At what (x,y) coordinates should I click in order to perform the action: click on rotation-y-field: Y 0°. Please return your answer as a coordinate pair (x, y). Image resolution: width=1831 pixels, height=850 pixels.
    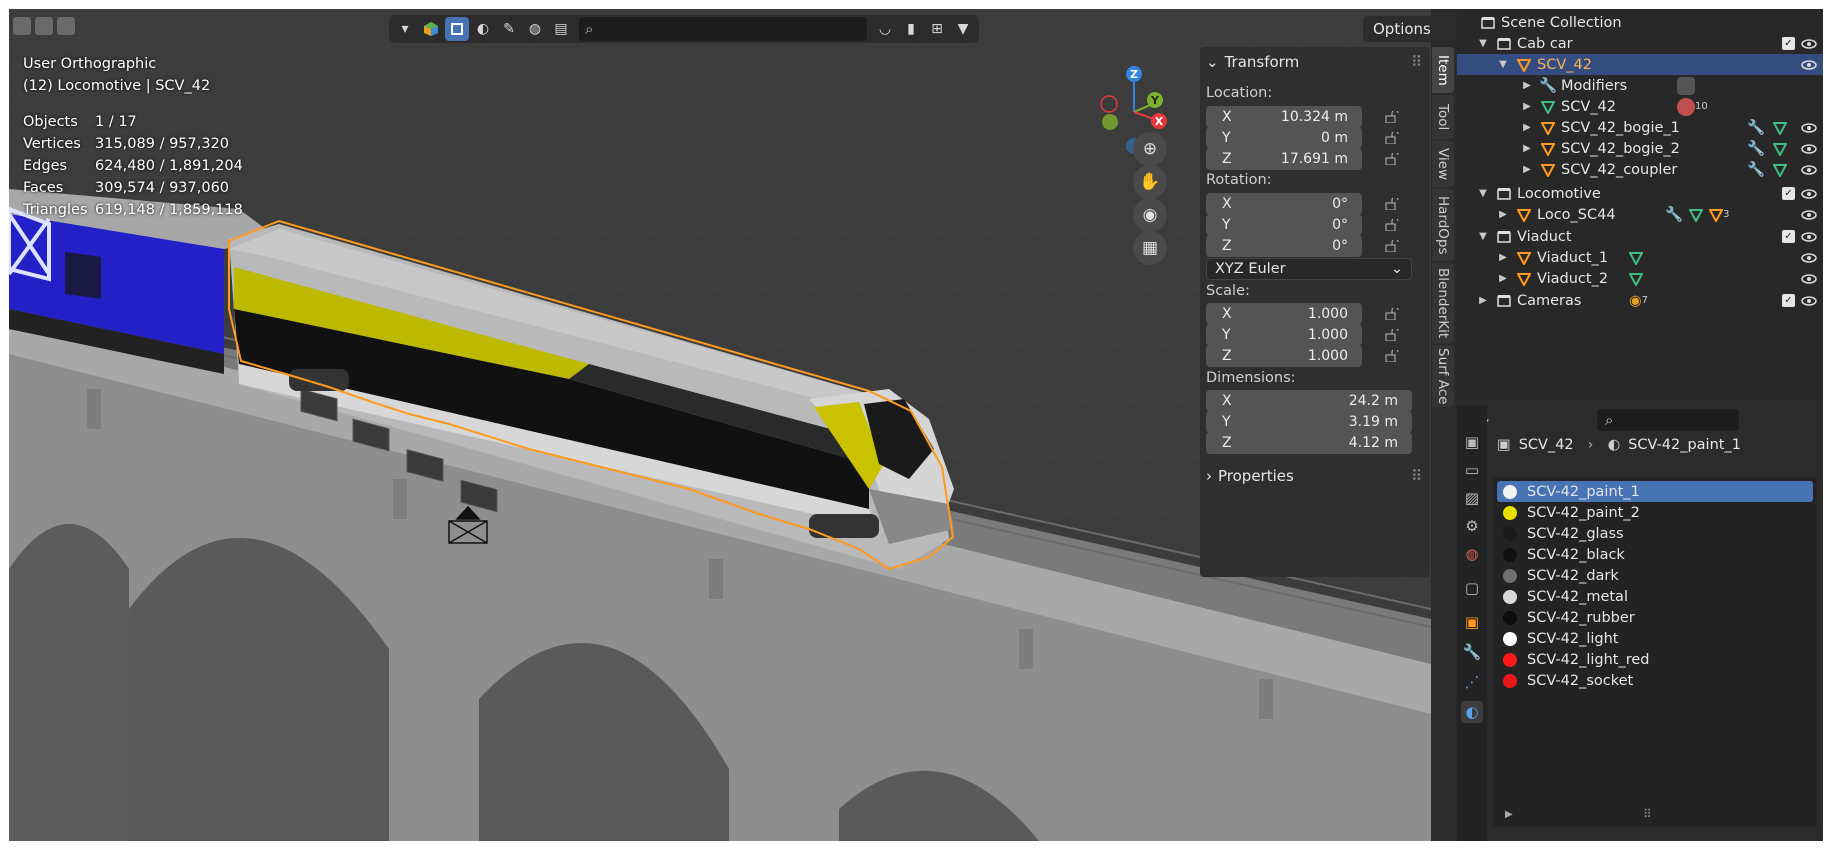
    Looking at the image, I should click on (1284, 225).